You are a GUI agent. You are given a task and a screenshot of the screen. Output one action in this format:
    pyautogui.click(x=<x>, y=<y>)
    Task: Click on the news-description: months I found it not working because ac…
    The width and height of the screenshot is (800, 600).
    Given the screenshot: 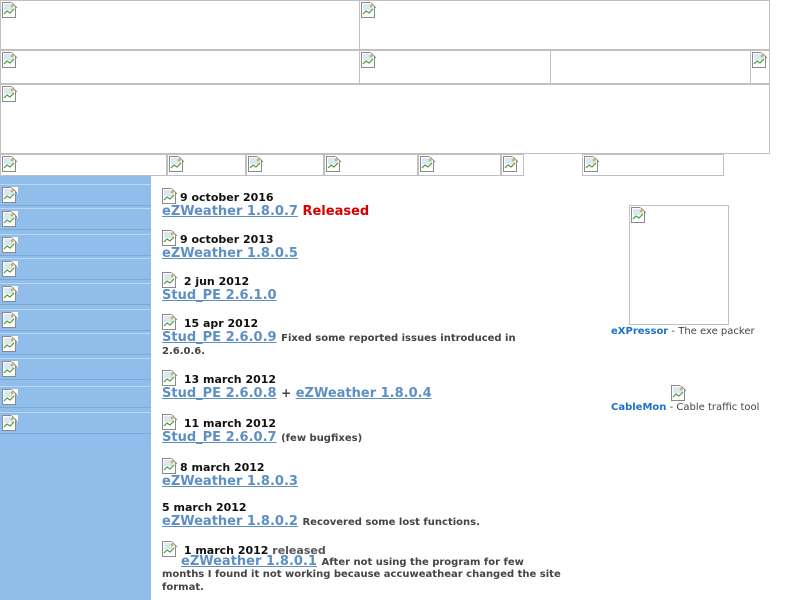 What is the action you would take?
    pyautogui.click(x=361, y=574)
    